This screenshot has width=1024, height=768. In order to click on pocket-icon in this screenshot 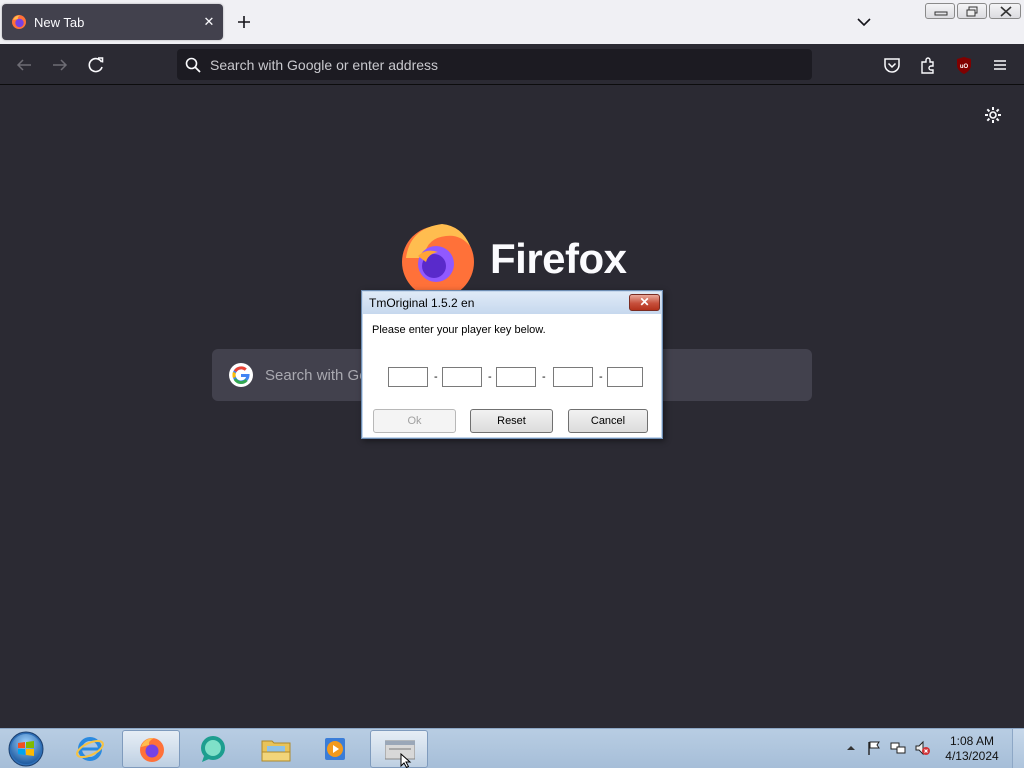, I will do `click(892, 65)`.